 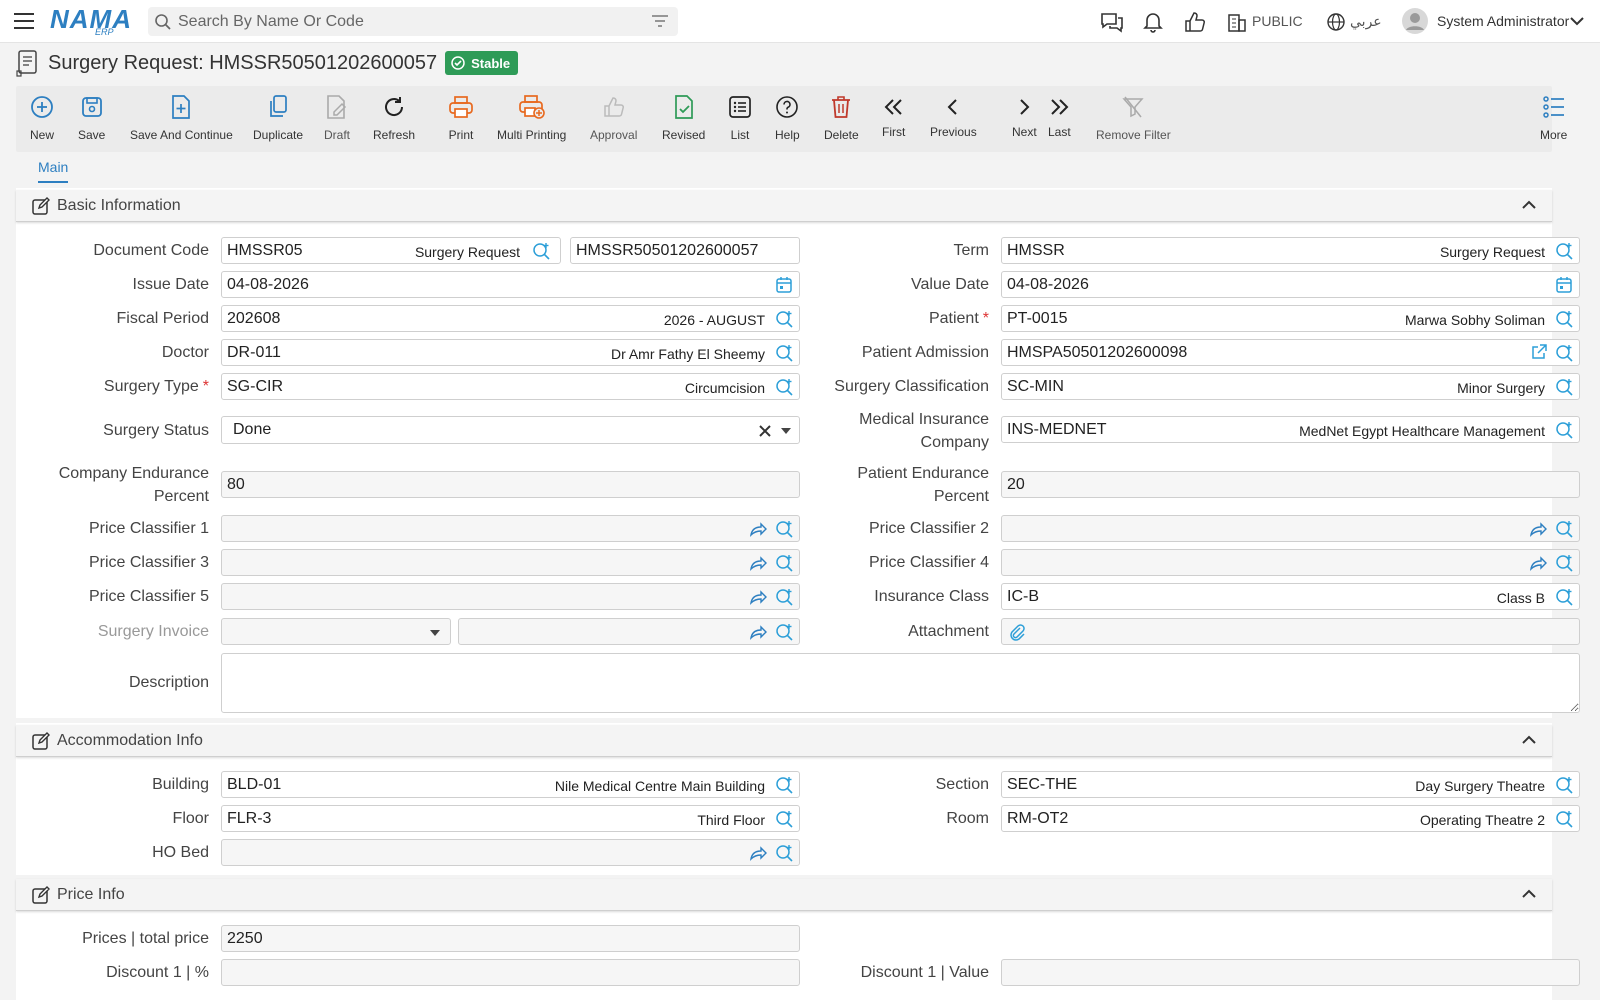 I want to click on next-button: Next, so click(x=1024, y=119).